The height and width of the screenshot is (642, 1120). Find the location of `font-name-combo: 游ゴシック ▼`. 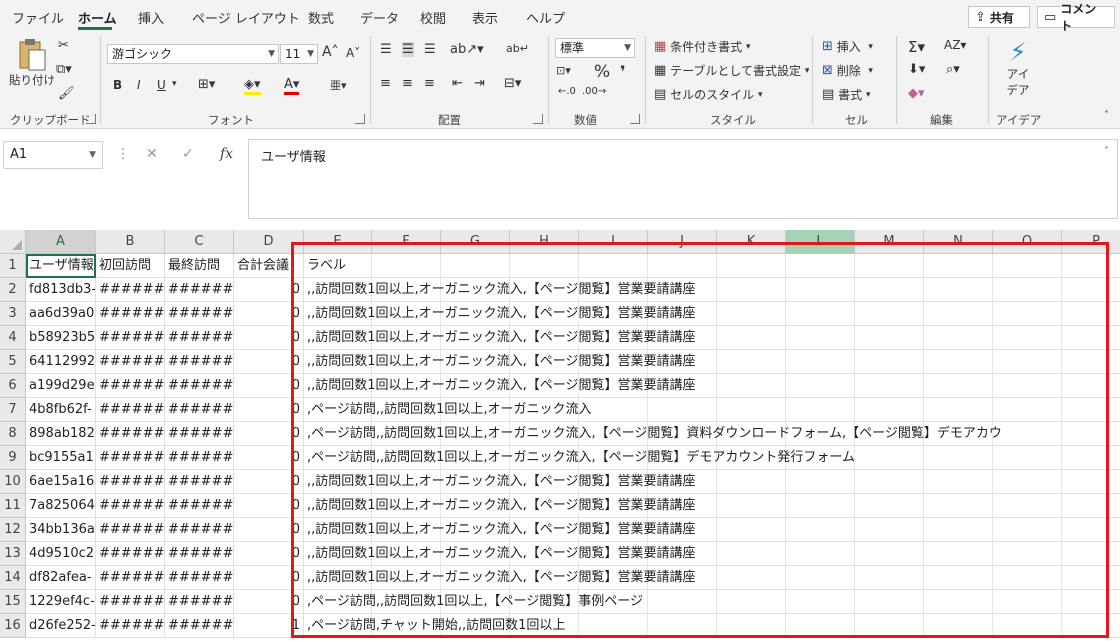

font-name-combo: 游ゴシック ▼ is located at coordinates (193, 54).